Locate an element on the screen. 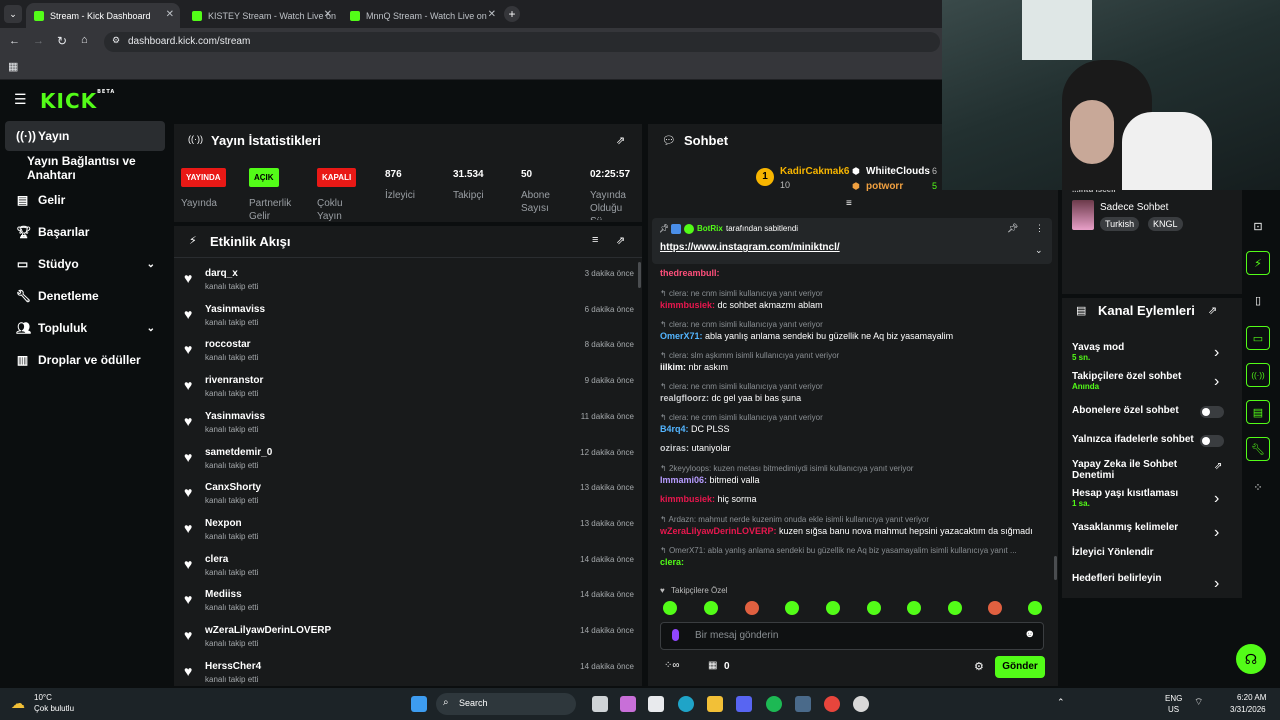  steam-icon is located at coordinates (803, 704).